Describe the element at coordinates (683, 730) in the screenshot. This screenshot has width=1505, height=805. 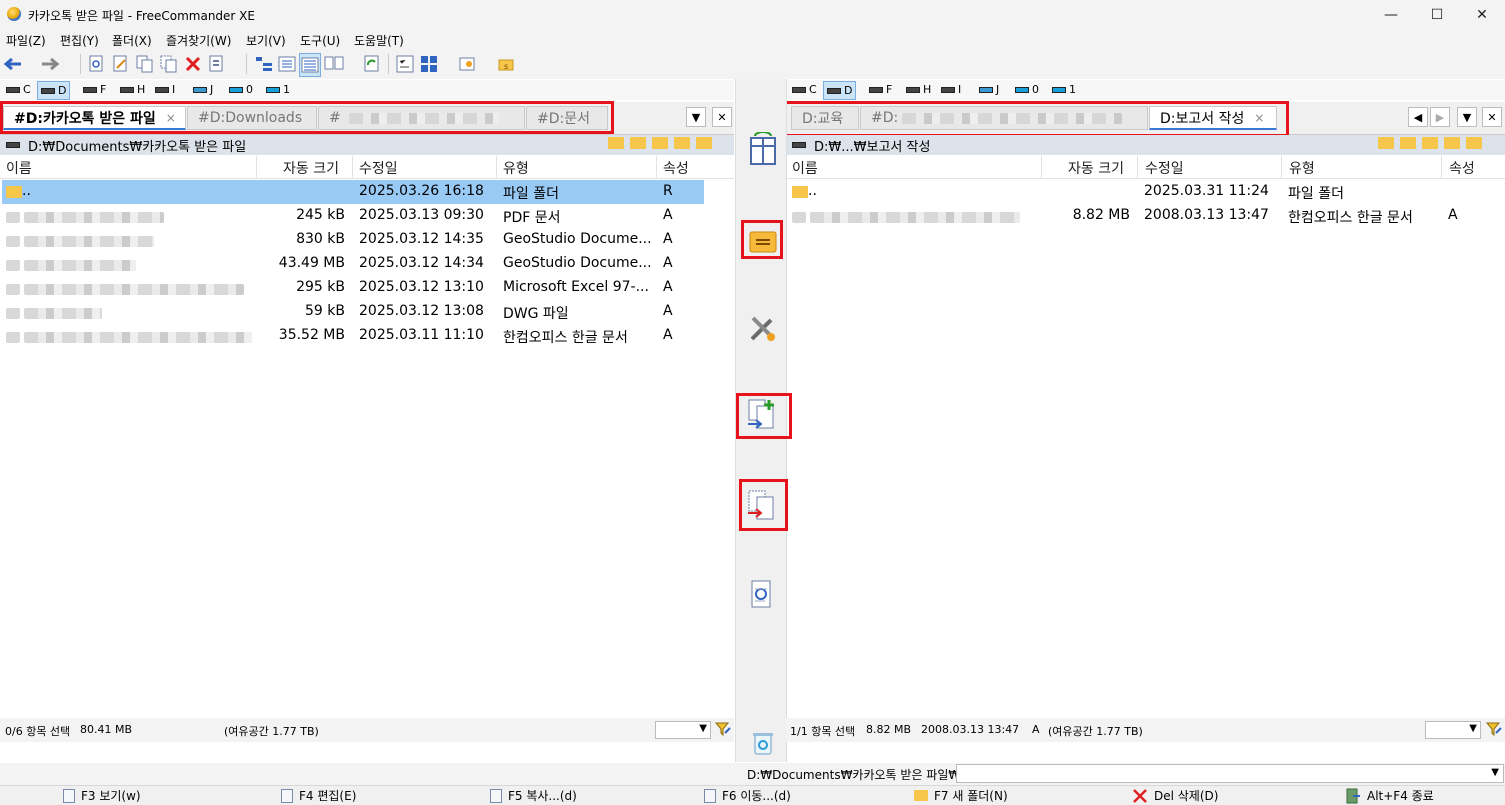
I see `left-filter-dropdown: ▼` at that location.